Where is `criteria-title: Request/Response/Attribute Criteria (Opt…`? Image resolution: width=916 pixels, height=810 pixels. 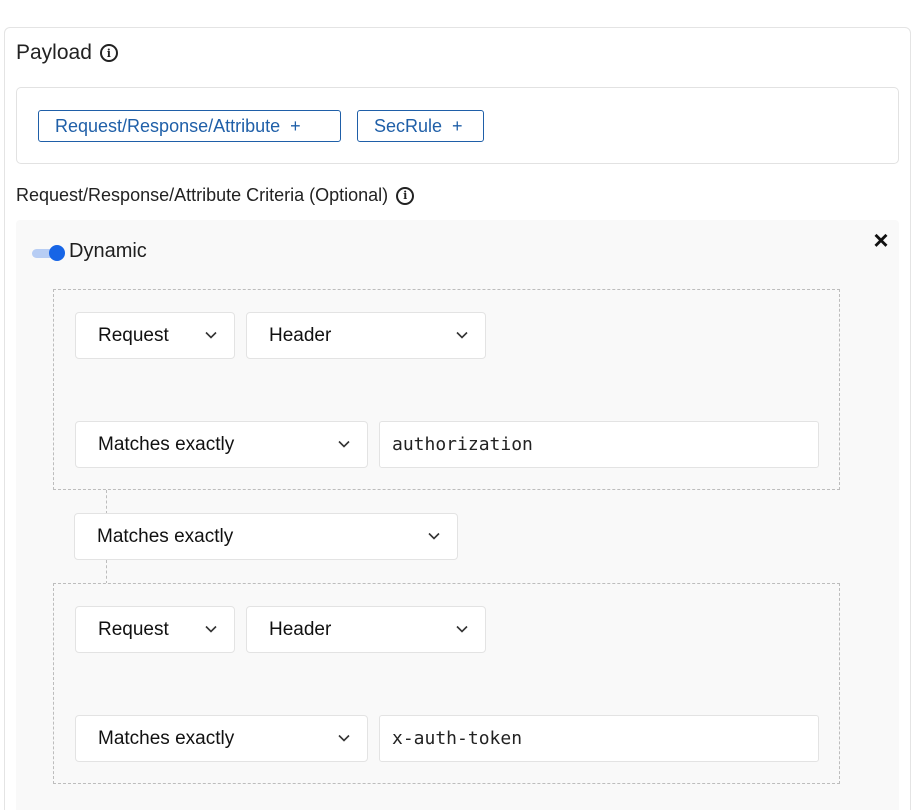
criteria-title: Request/Response/Attribute Criteria (Opt… is located at coordinates (215, 195).